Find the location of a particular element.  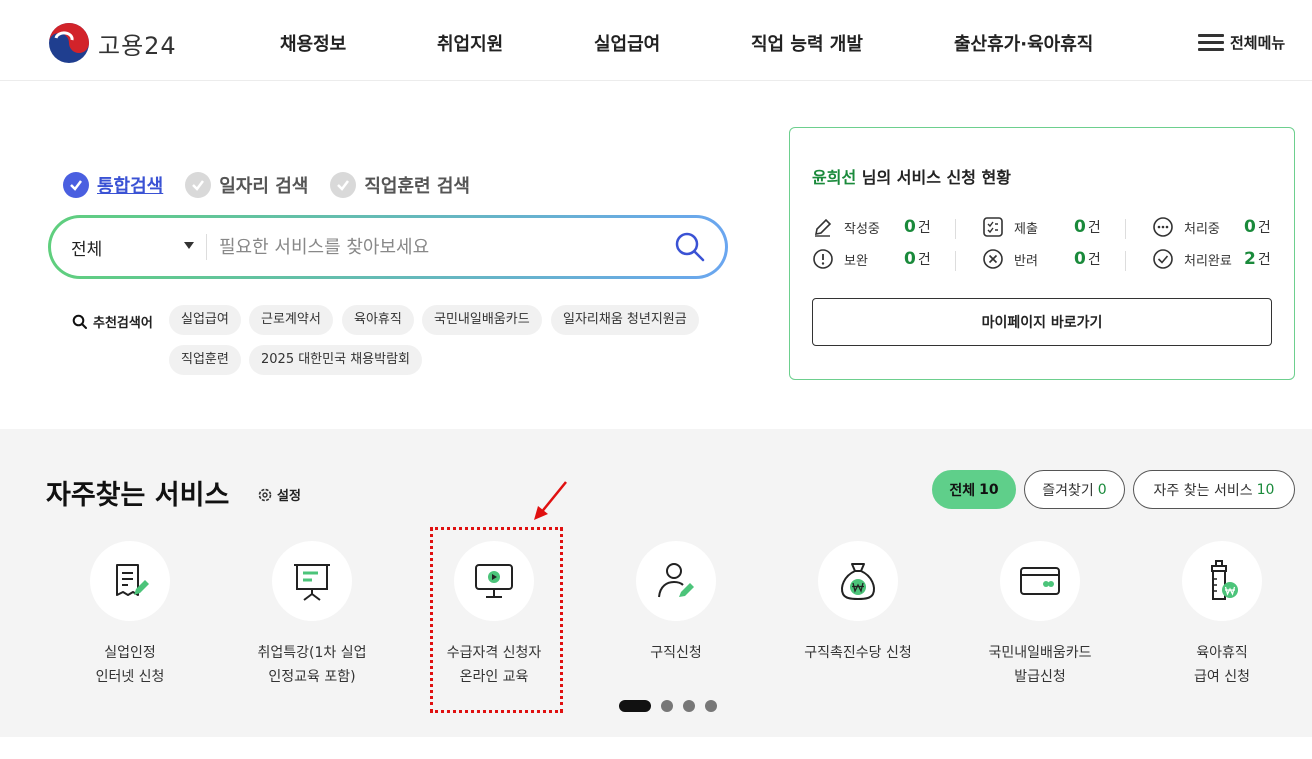

x-circle-icon is located at coordinates (993, 259).